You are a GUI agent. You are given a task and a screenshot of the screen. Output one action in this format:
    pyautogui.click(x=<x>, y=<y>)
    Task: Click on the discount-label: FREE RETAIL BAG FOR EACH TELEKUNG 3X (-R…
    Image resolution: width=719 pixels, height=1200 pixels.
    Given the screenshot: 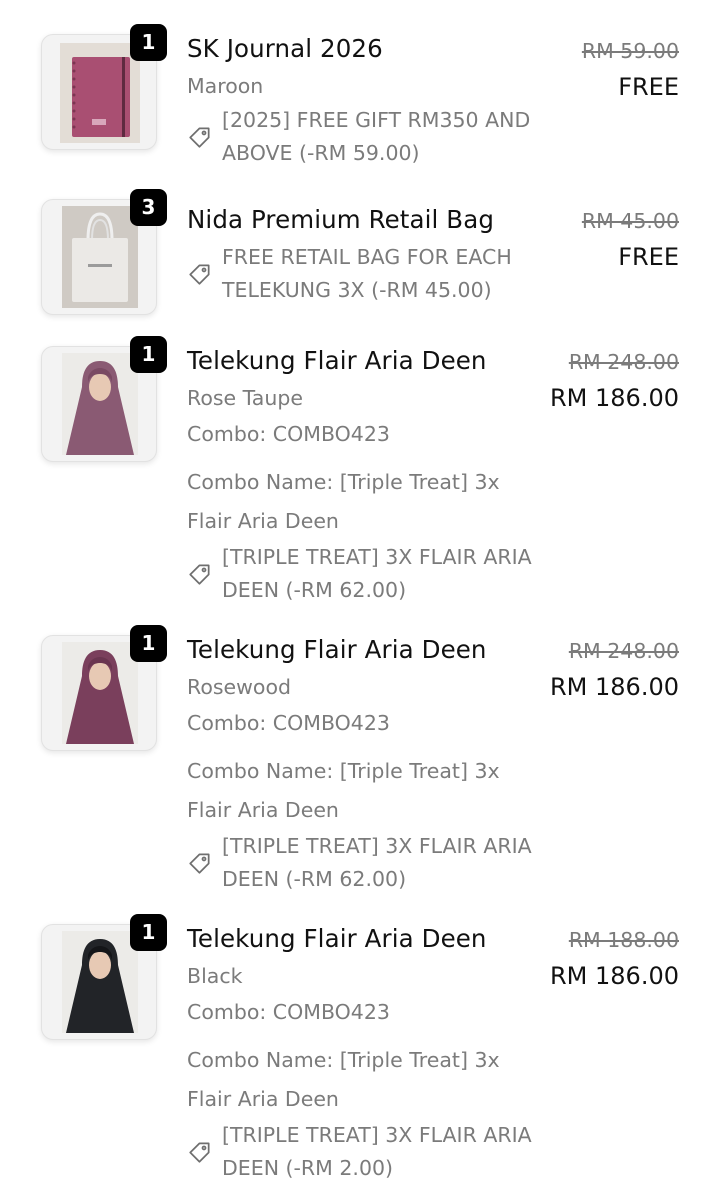 What is the action you would take?
    pyautogui.click(x=367, y=273)
    